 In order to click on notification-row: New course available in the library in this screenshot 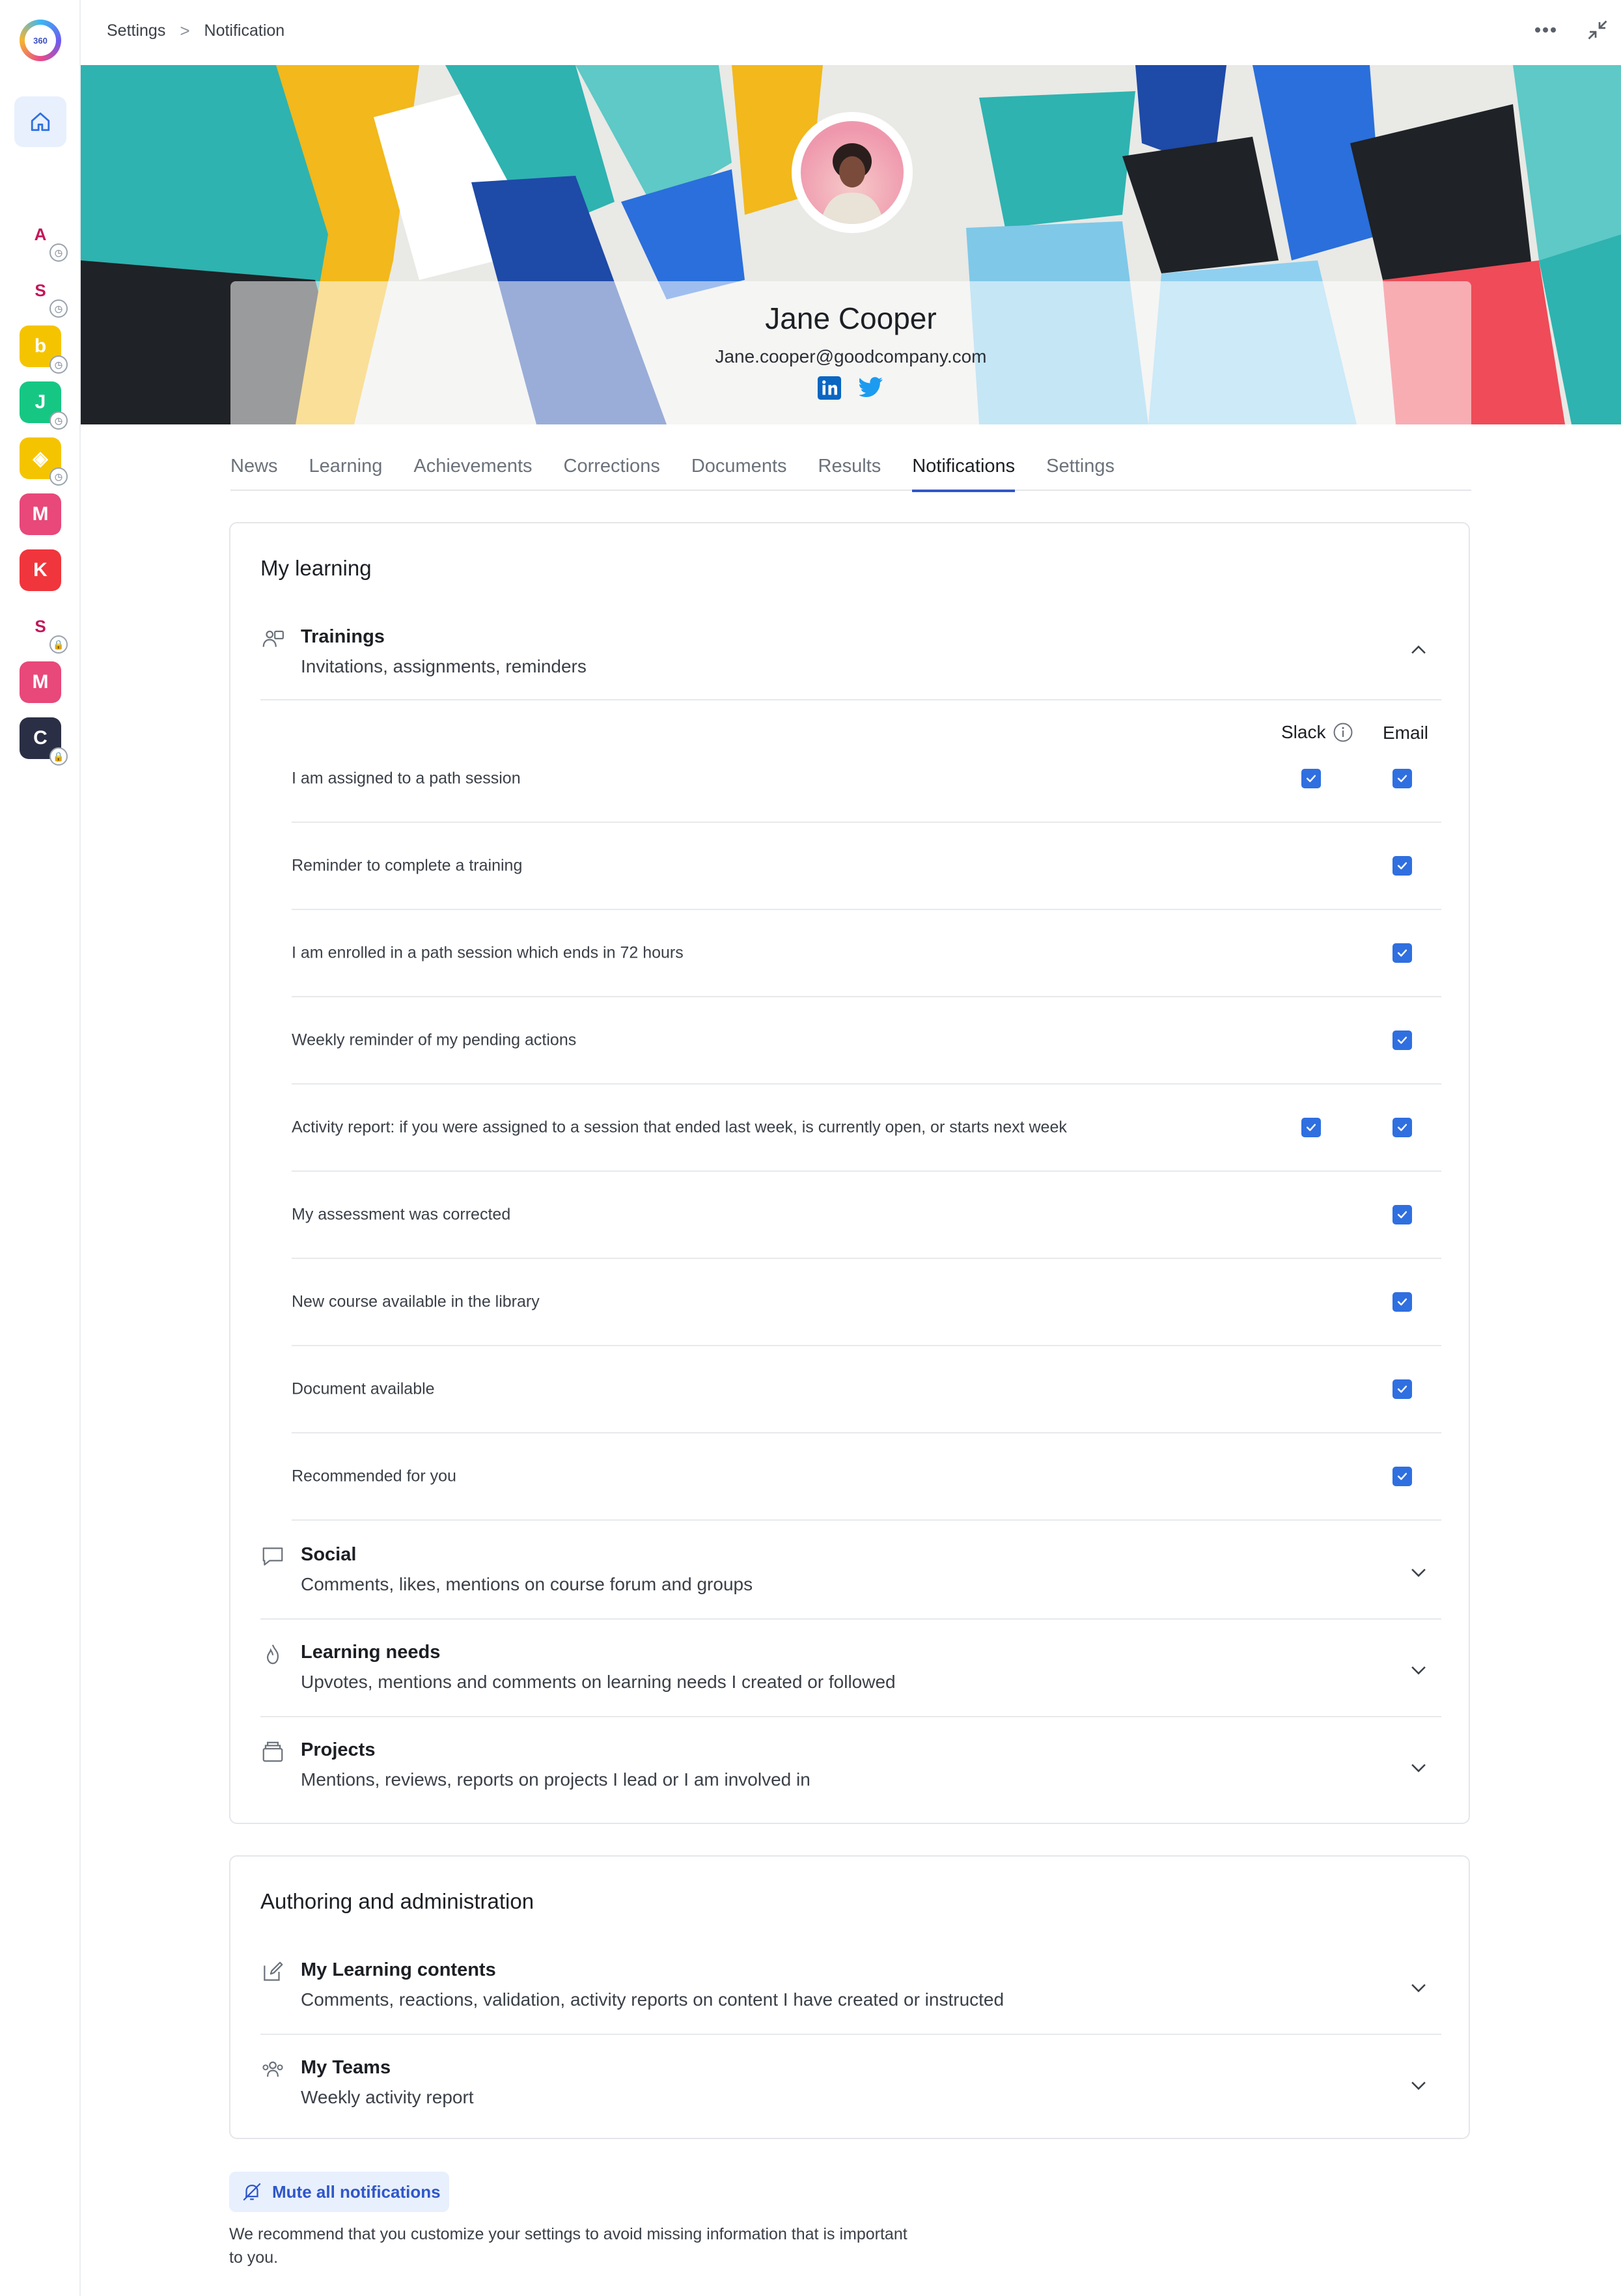, I will do `click(866, 1302)`.